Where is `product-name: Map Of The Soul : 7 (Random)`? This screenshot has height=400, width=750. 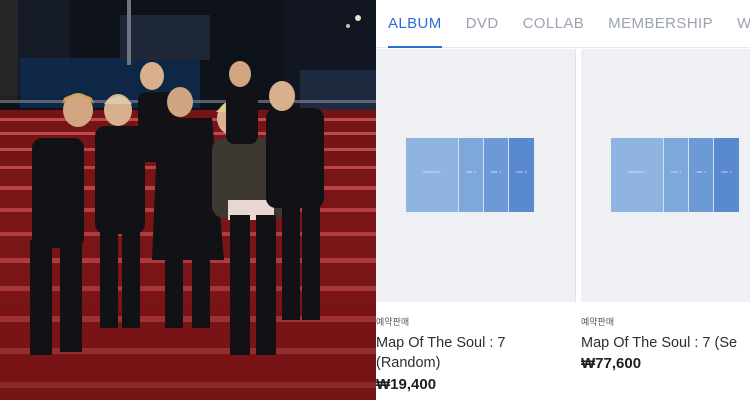 product-name: Map Of The Soul : 7 (Random) is located at coordinates (476, 353).